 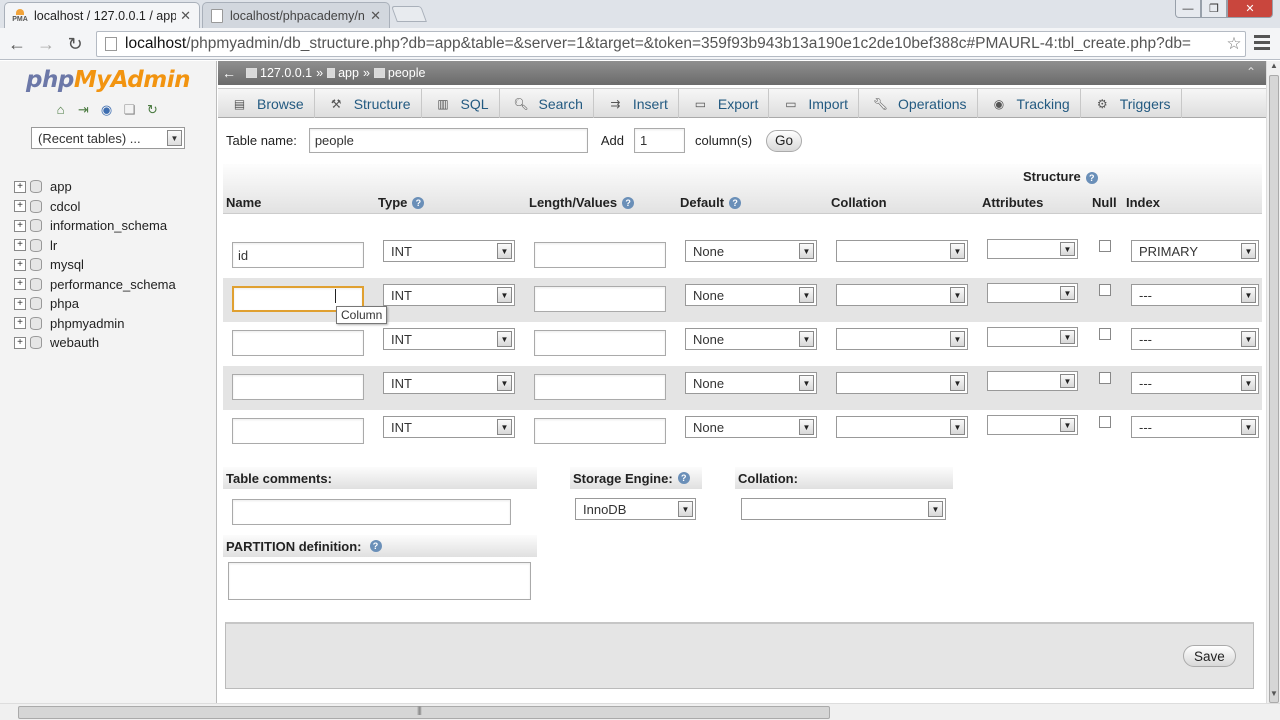 I want to click on reload-icon: ↻, so click(x=75, y=44).